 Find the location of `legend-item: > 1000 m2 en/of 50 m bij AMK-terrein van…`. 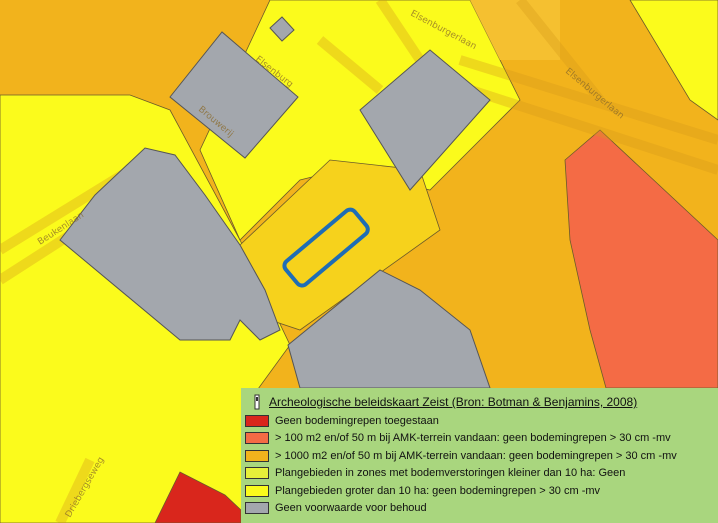

legend-item: > 1000 m2 en/of 50 m bij AMK-terrein van… is located at coordinates (479, 456).